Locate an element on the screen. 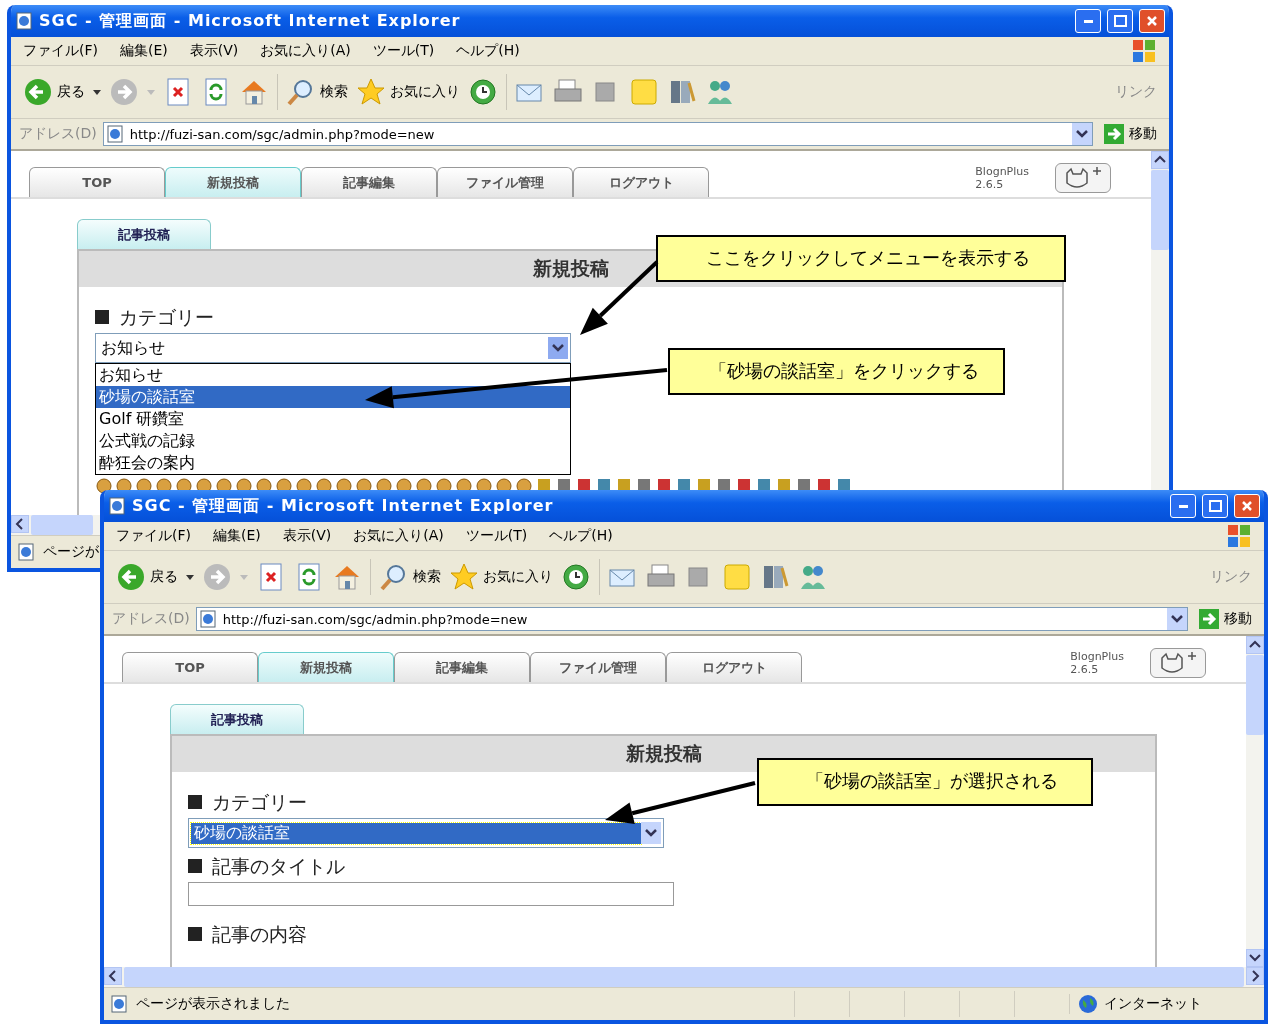  callout-box: ここをクリックしてメニューを表示する is located at coordinates (861, 258).